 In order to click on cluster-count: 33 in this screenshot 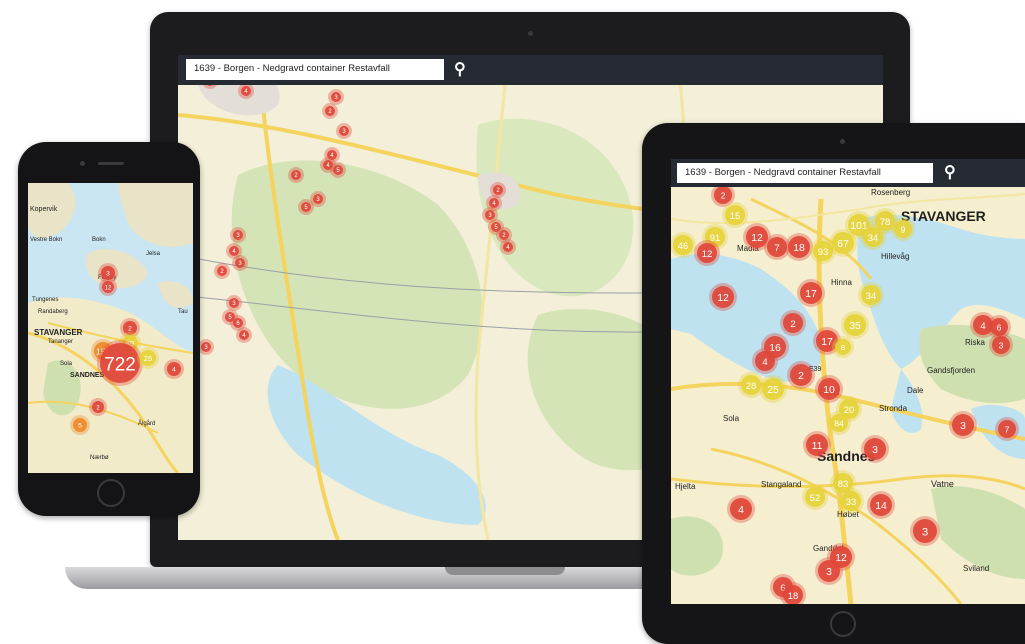, I will do `click(851, 502)`.